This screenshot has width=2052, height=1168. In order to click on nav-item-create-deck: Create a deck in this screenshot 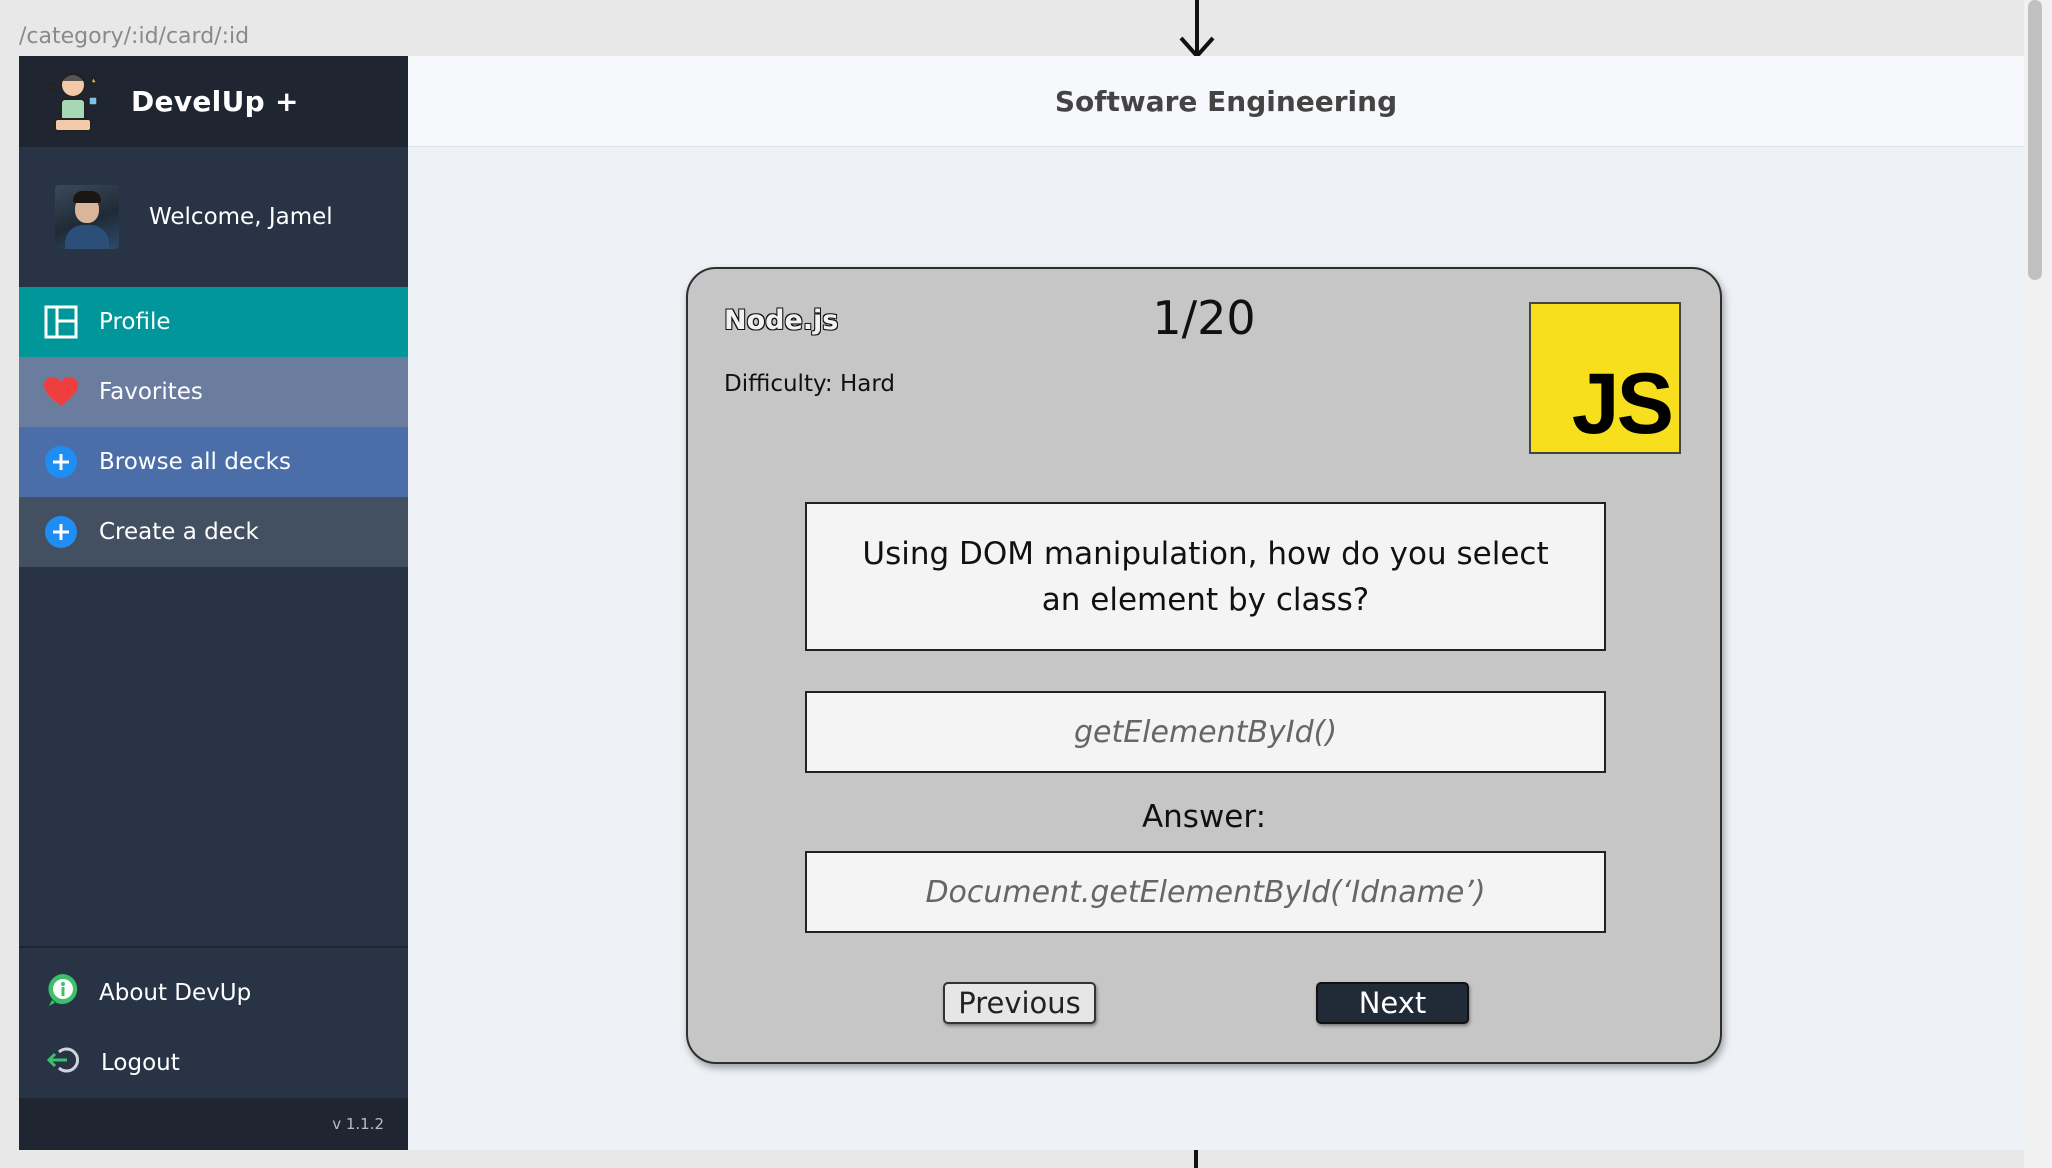, I will do `click(213, 532)`.